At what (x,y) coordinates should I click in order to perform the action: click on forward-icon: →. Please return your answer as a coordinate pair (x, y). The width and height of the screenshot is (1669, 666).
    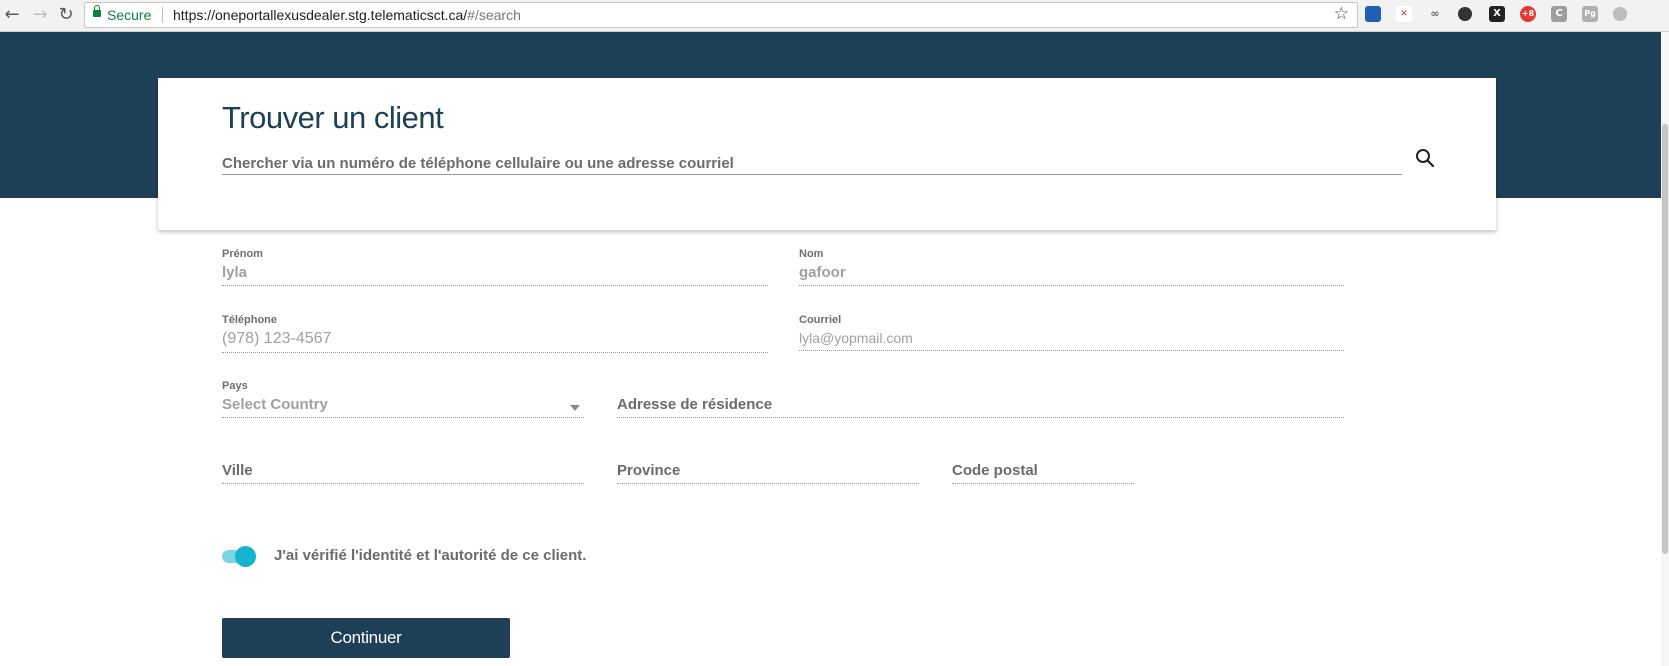
    Looking at the image, I should click on (40, 15).